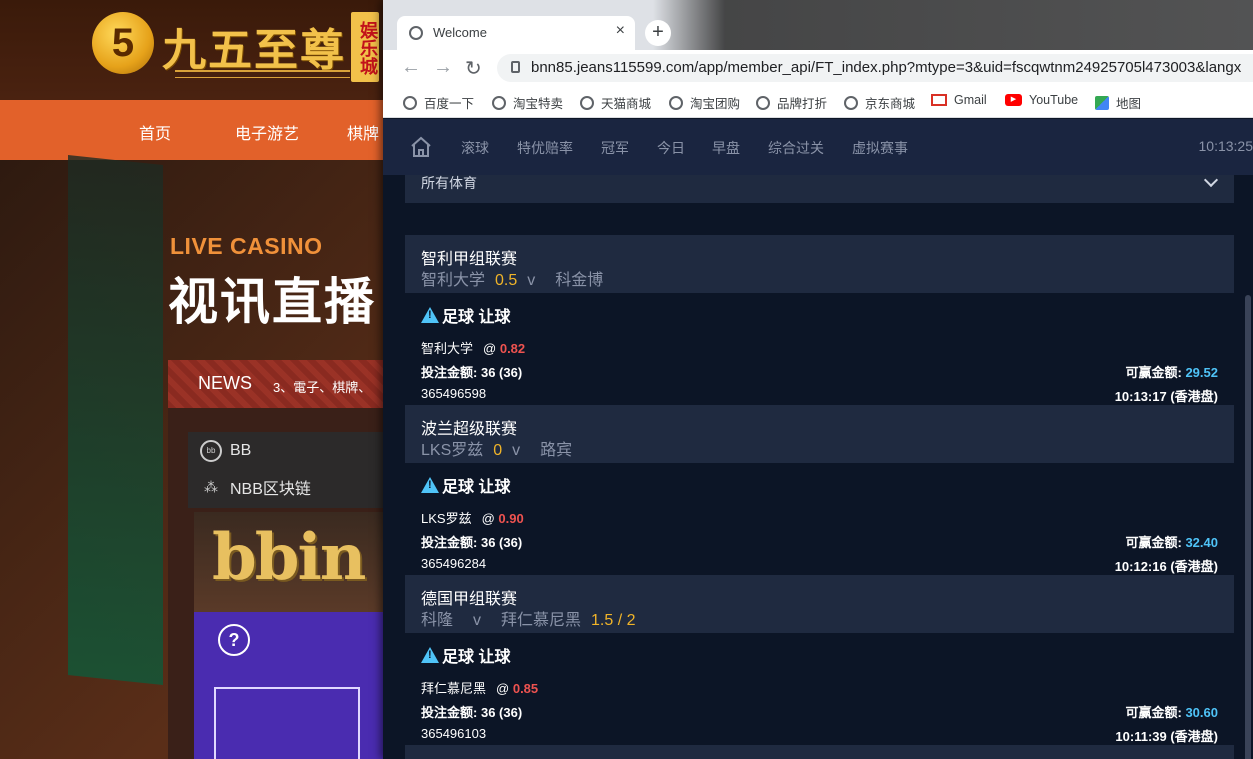 Image resolution: width=1253 pixels, height=759 pixels. Describe the element at coordinates (704, 102) in the screenshot. I see `bookmark-taobao-group: 淘宝团购` at that location.